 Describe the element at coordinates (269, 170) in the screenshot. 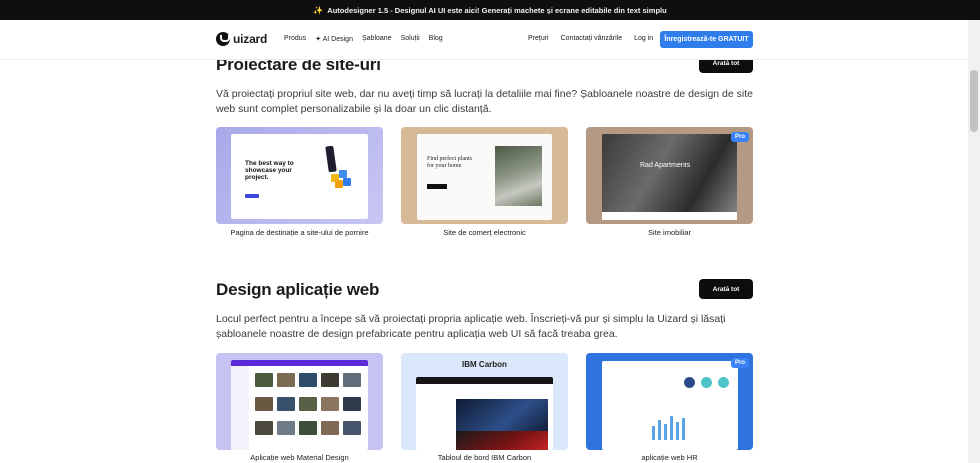

I see `preview-headline: The best way to showcase your project.` at that location.